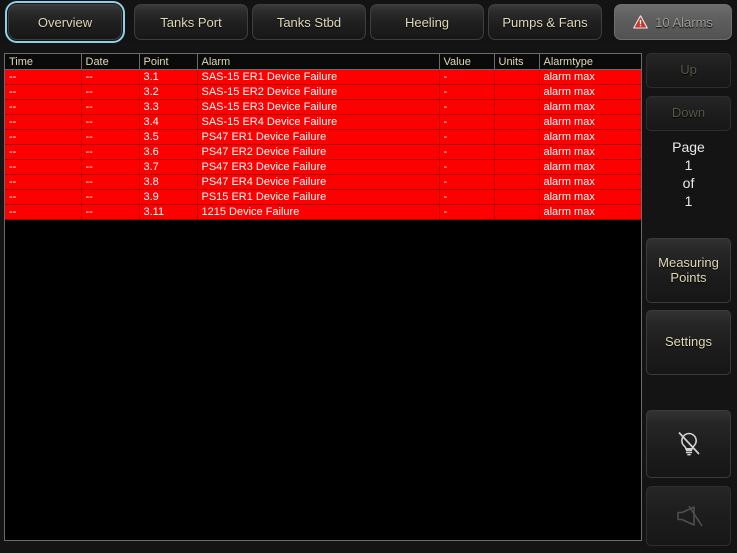 The image size is (737, 553). Describe the element at coordinates (684, 22) in the screenshot. I see `tab-alarms-label: 10 Alarms` at that location.